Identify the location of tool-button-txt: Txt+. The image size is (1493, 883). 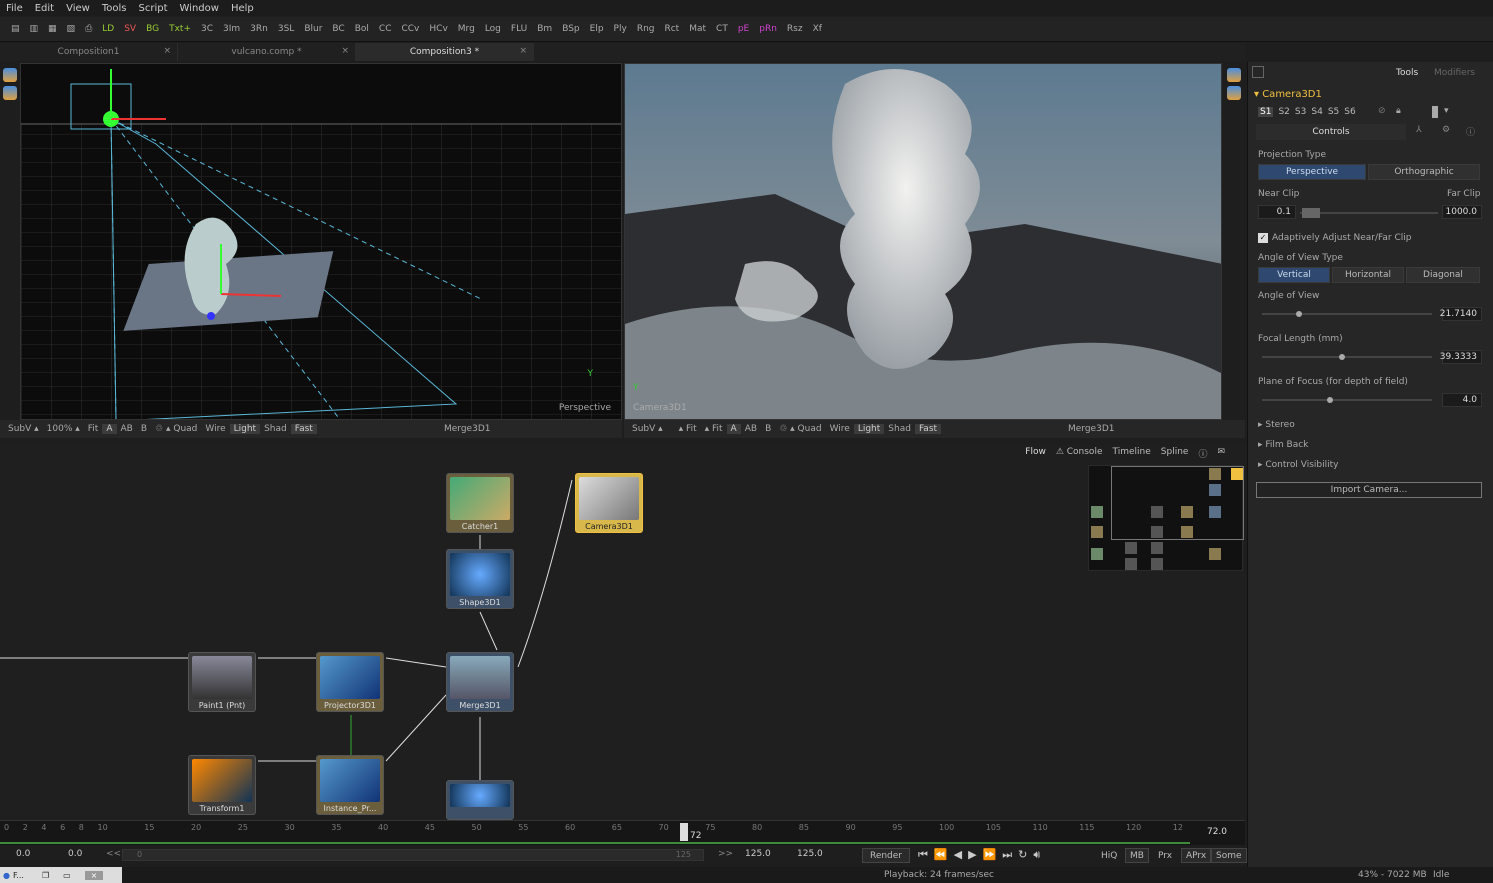
(180, 29).